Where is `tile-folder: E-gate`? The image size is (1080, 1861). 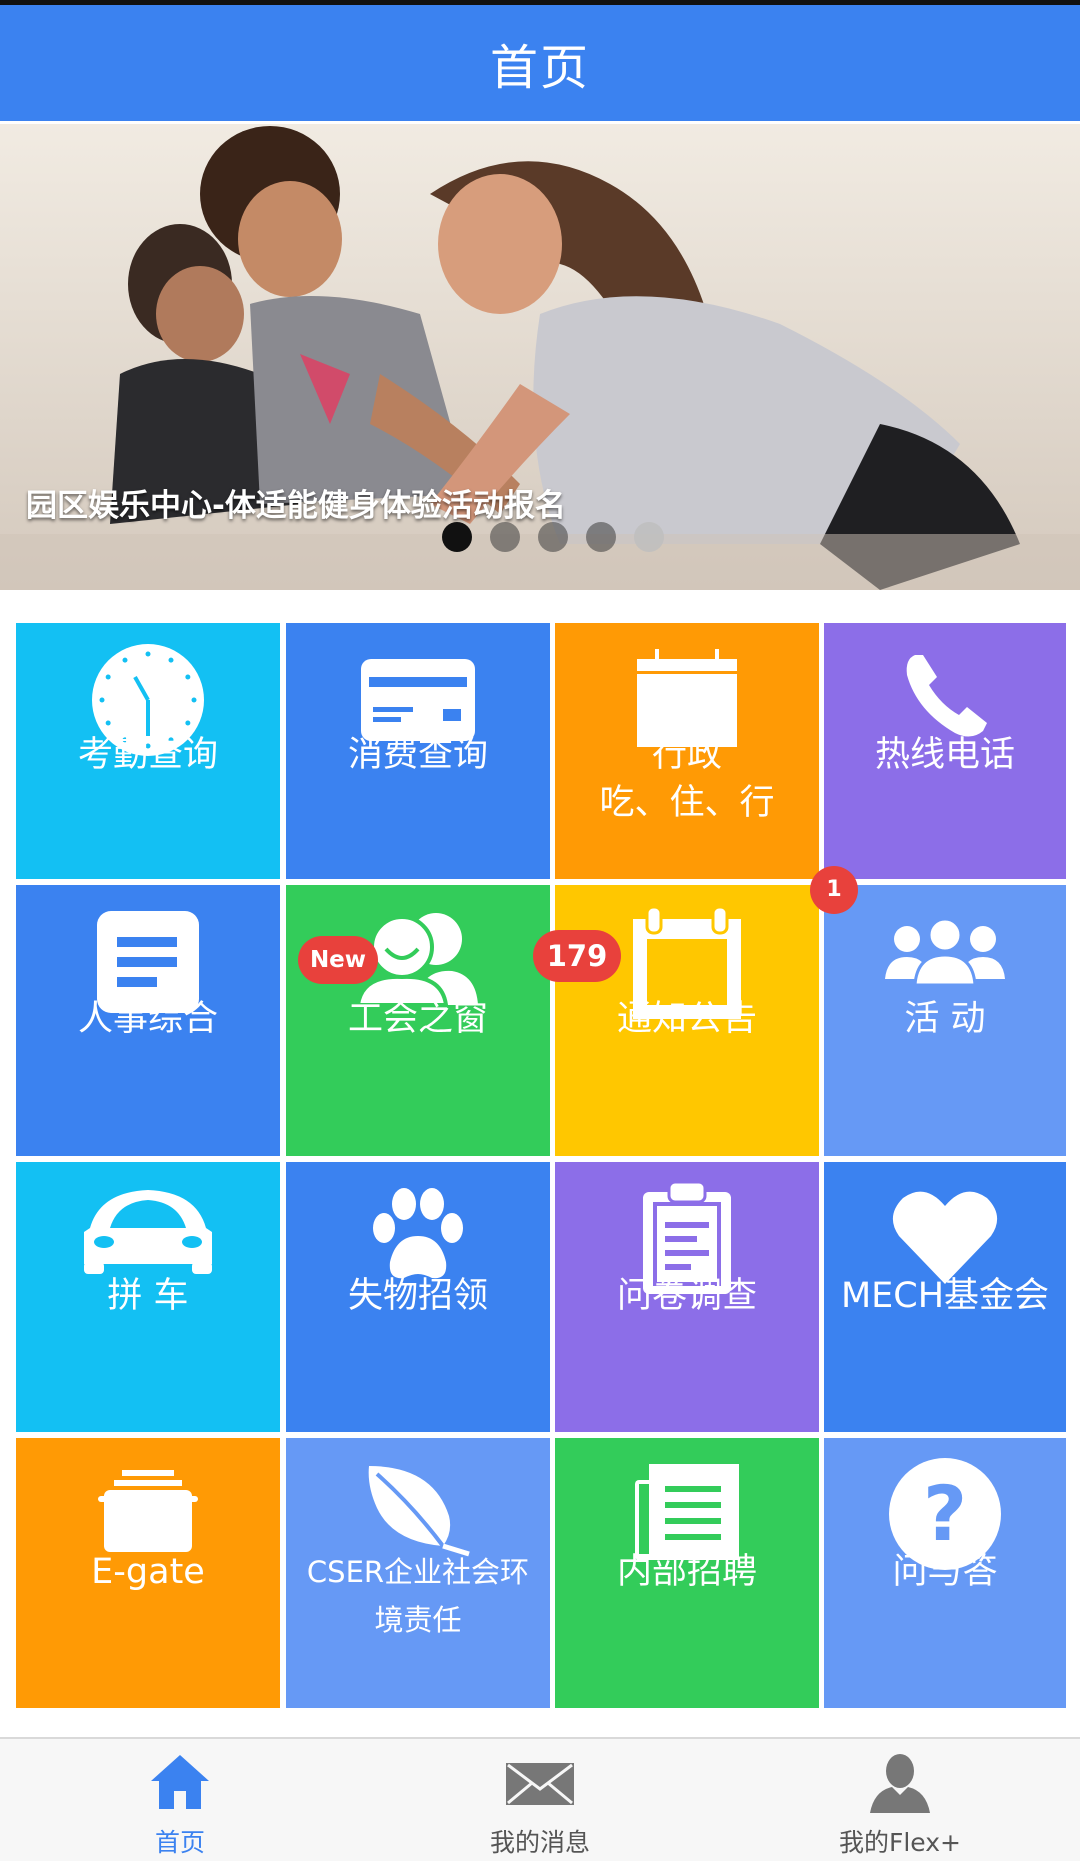 tile-folder: E-gate is located at coordinates (148, 1573).